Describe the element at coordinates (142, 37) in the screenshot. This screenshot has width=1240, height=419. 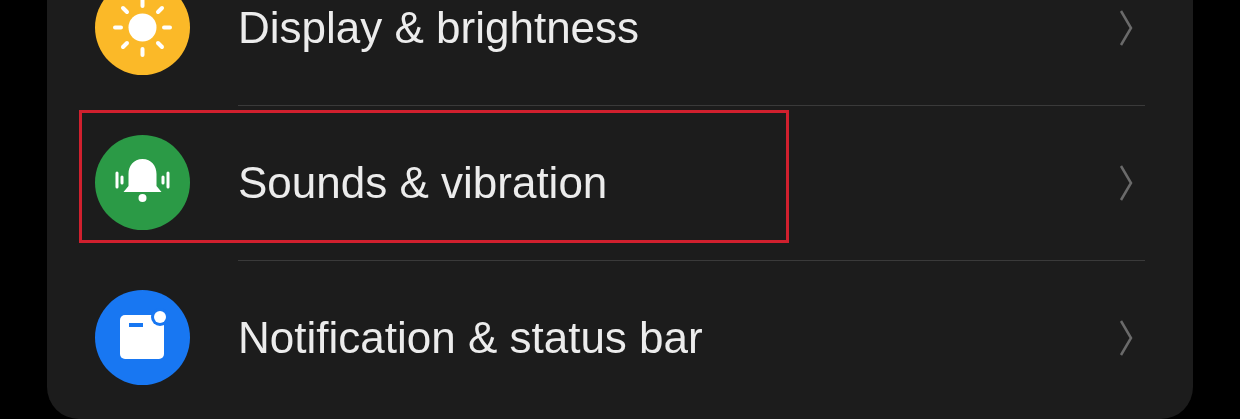
I see `sun-icon` at that location.